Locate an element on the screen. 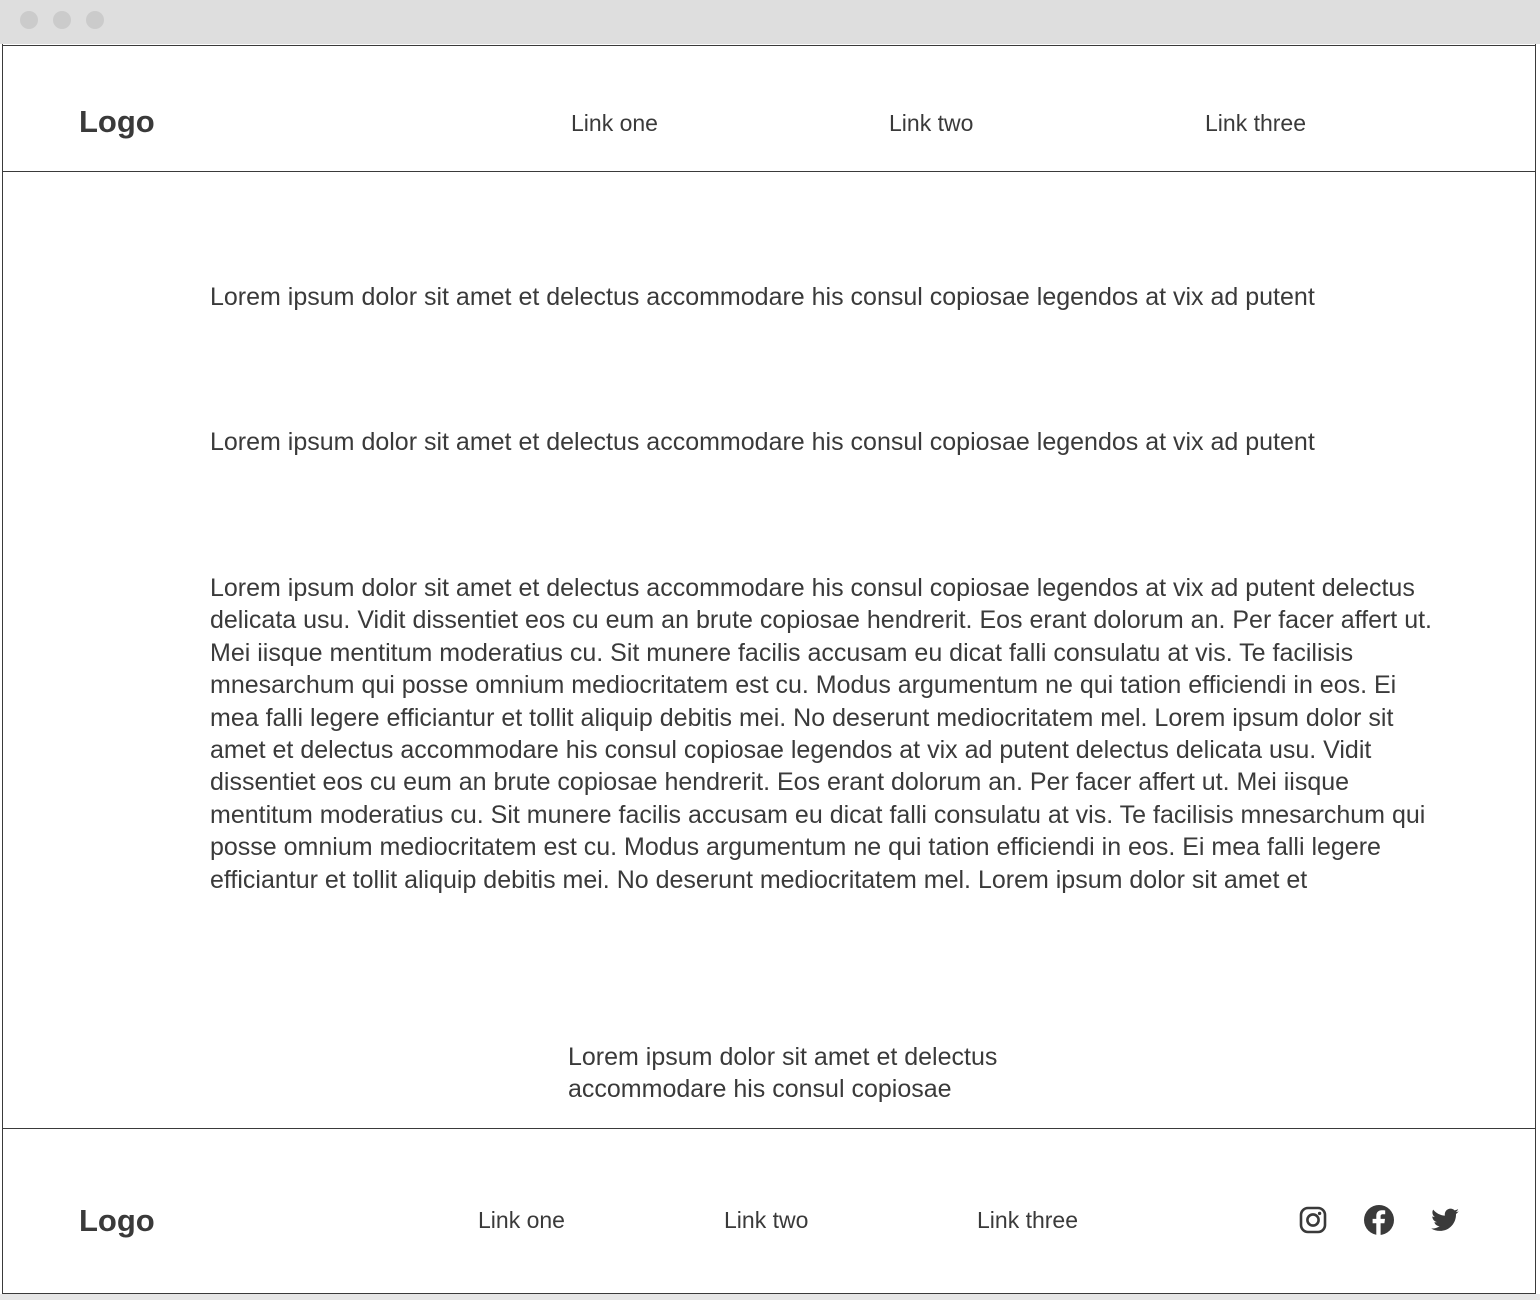 This screenshot has width=1540, height=1300. window-bottom-edge is located at coordinates (770, 1297).